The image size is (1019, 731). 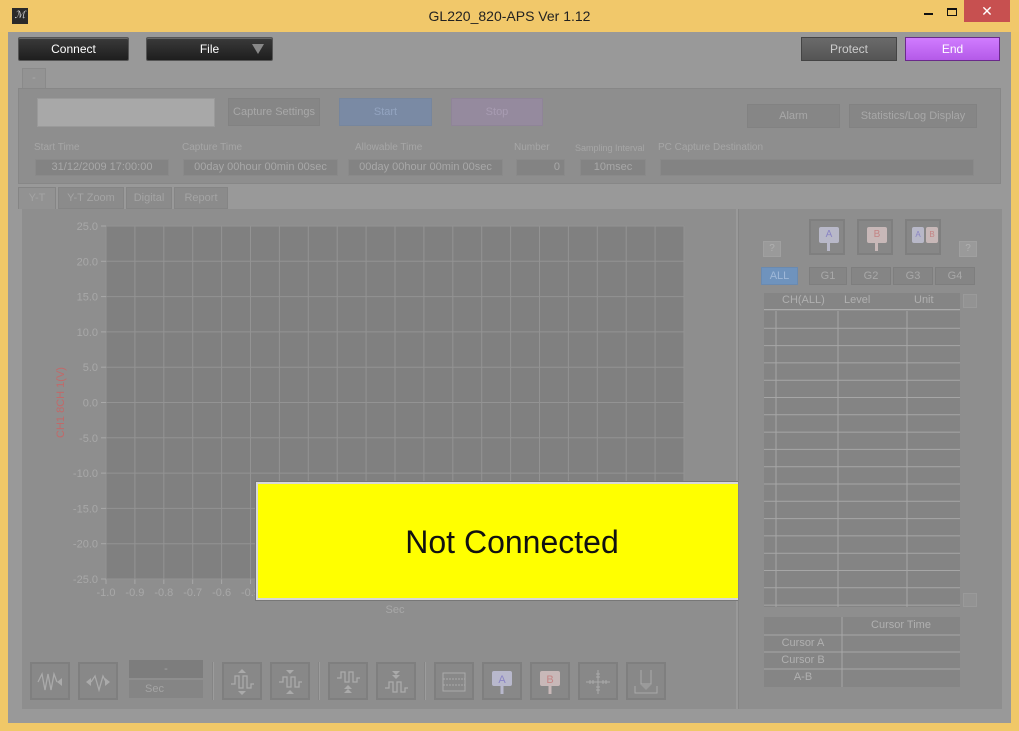 What do you see at coordinates (166, 669) in the screenshot?
I see `time-value-field: -` at bounding box center [166, 669].